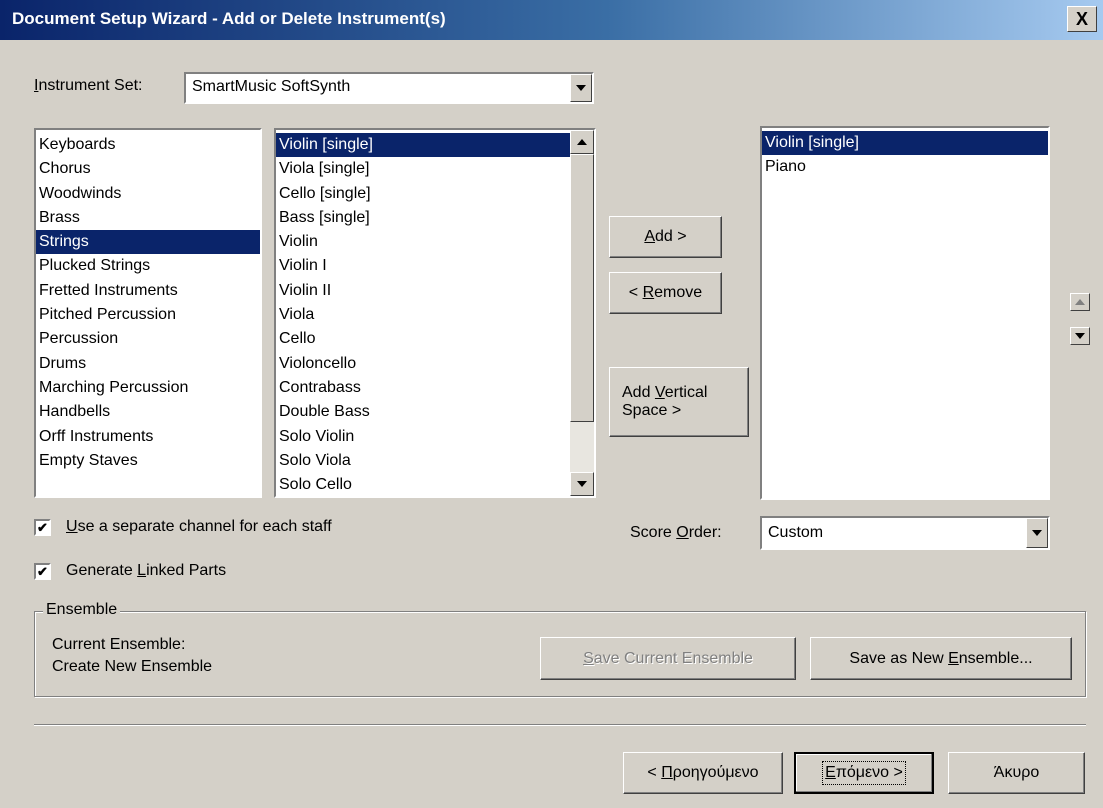  What do you see at coordinates (703, 773) in the screenshot?
I see `back-button: < Προηγούμενο` at bounding box center [703, 773].